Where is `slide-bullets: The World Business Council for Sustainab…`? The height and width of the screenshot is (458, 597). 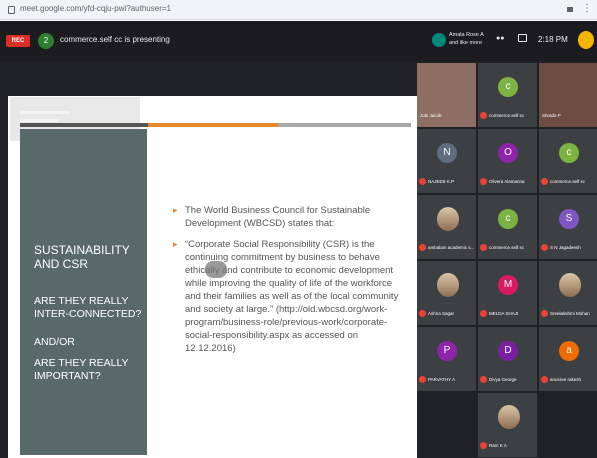
slide-bullets: The World Business Council for Sustainab… is located at coordinates (287, 283).